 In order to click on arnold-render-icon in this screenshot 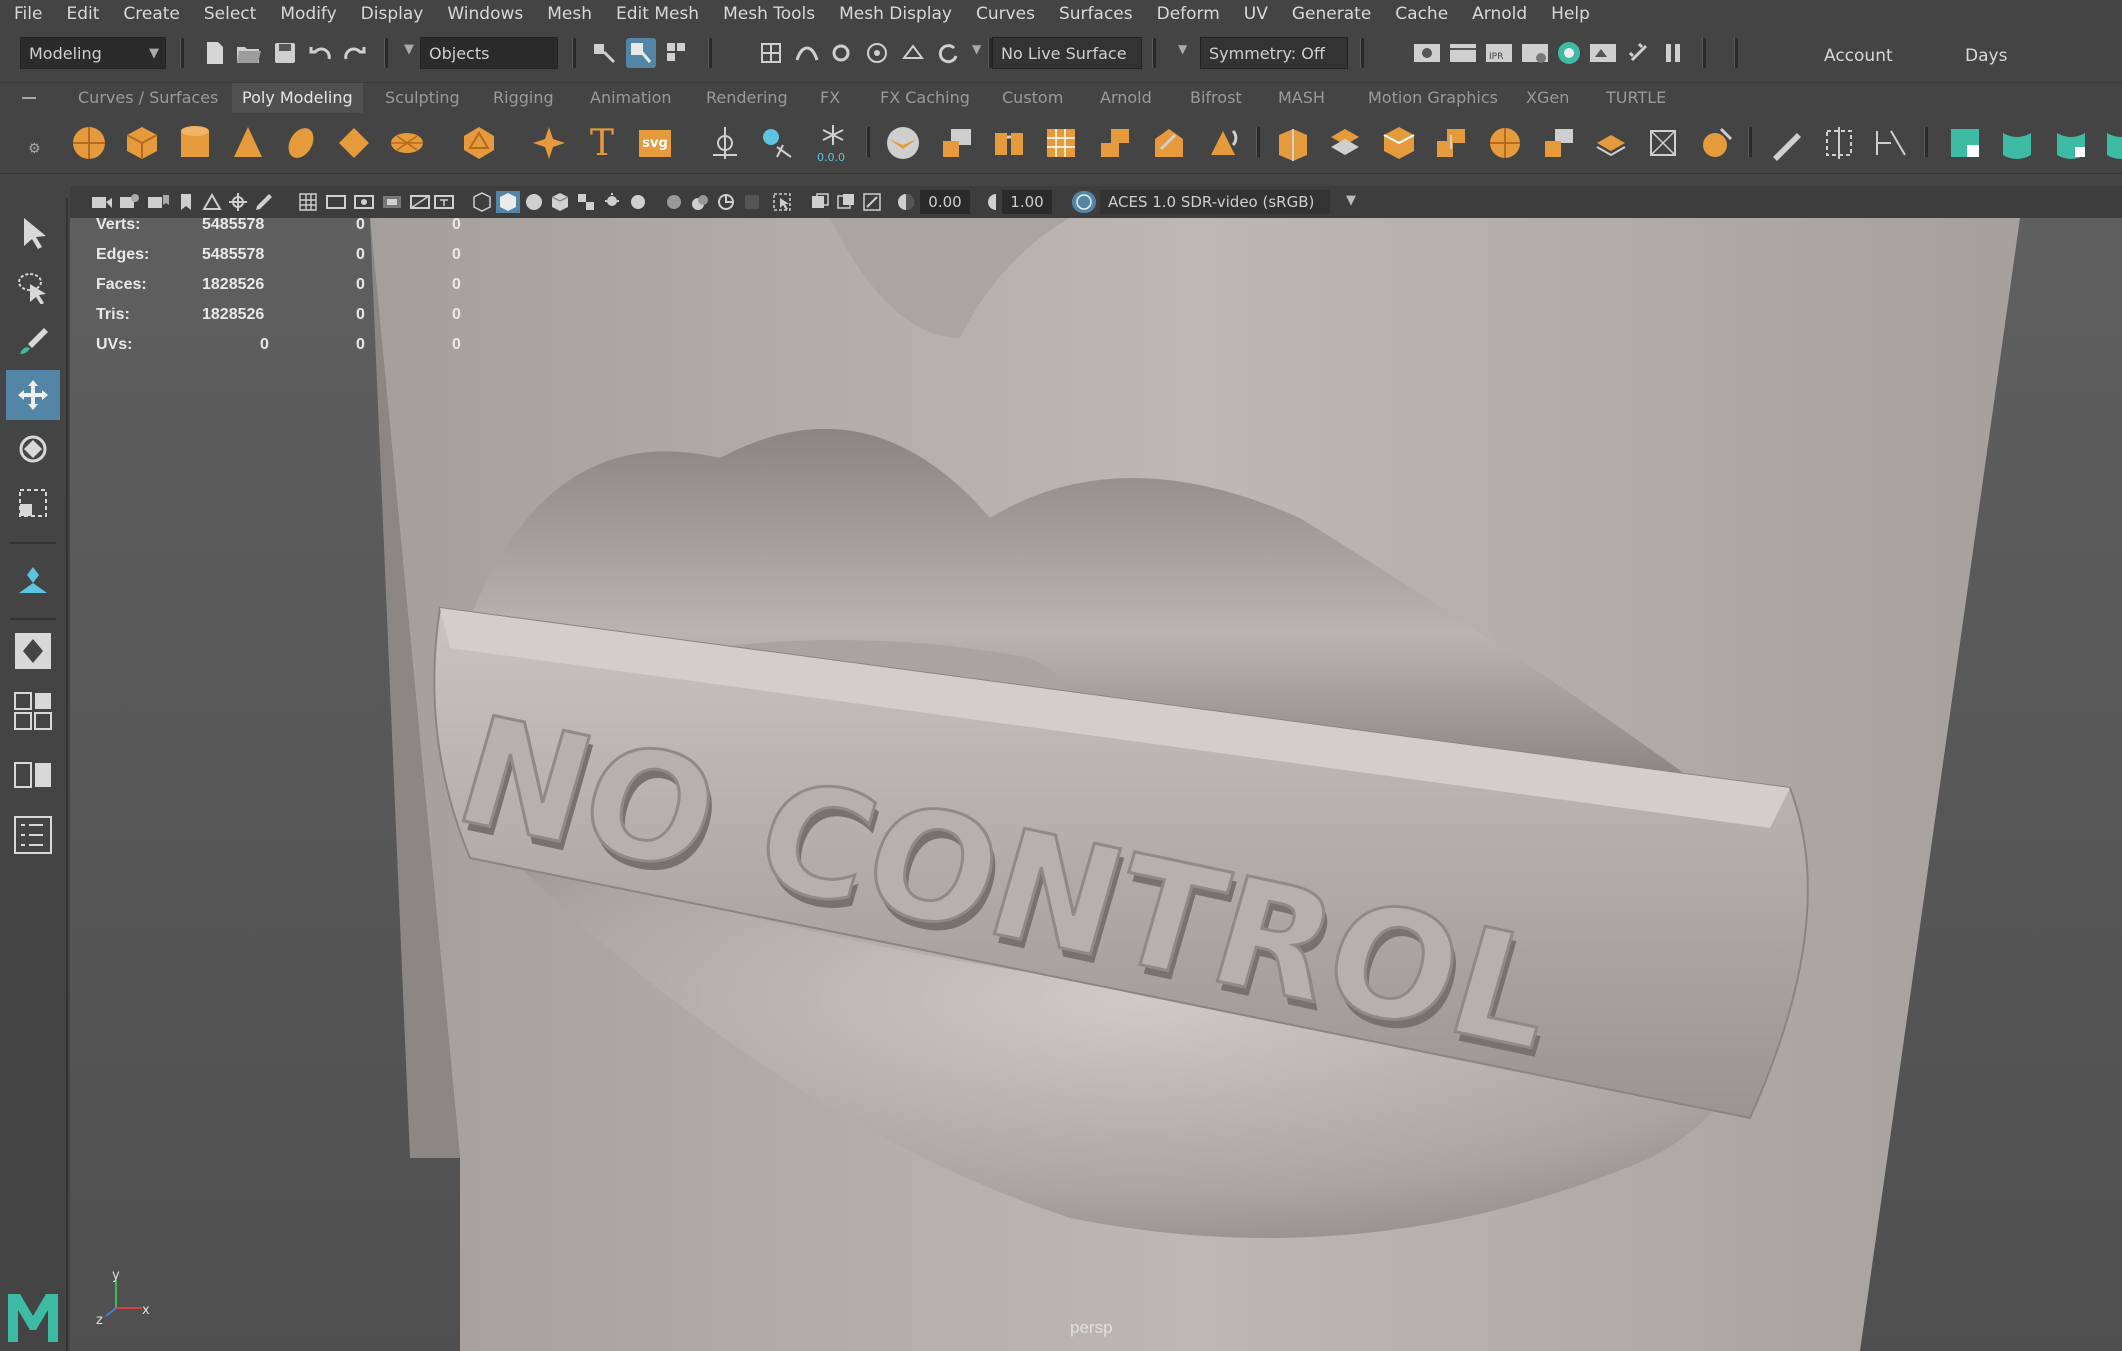, I will do `click(1603, 53)`.